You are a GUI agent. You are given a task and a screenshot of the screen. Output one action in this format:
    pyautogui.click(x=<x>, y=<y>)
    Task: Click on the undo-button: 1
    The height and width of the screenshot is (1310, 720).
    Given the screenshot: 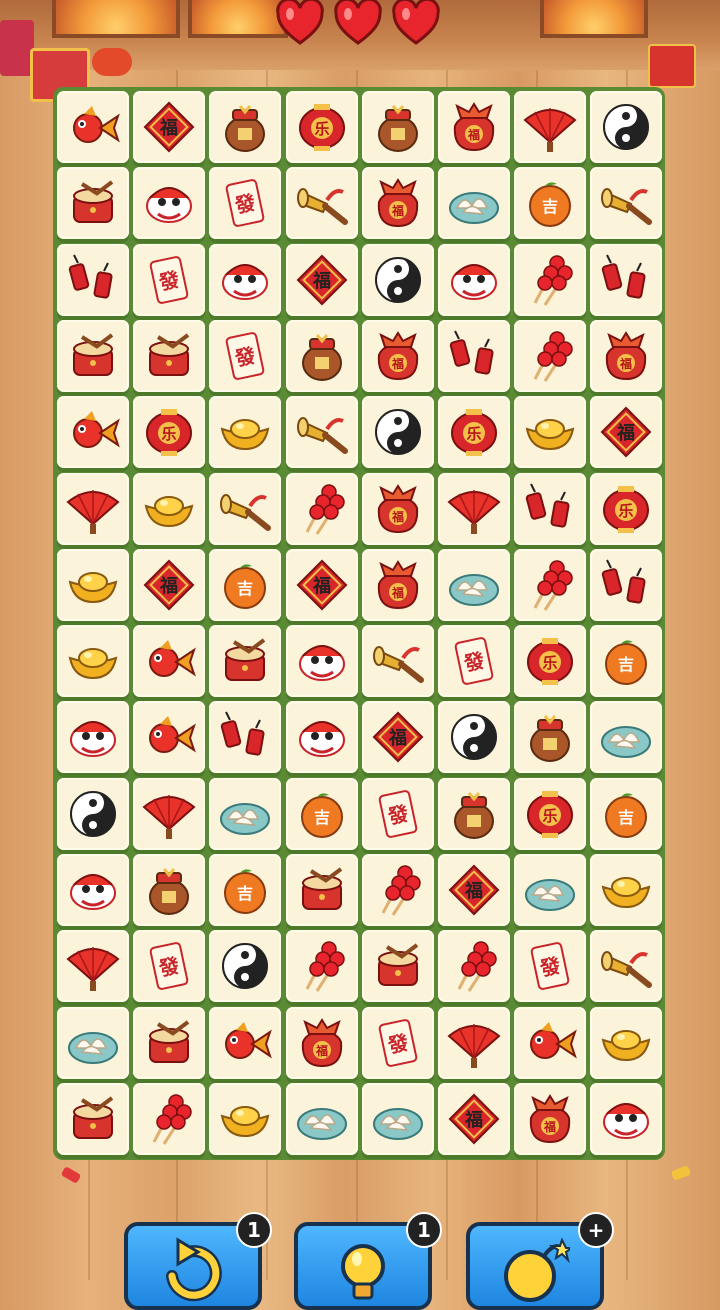 What is the action you would take?
    pyautogui.click(x=198, y=1261)
    